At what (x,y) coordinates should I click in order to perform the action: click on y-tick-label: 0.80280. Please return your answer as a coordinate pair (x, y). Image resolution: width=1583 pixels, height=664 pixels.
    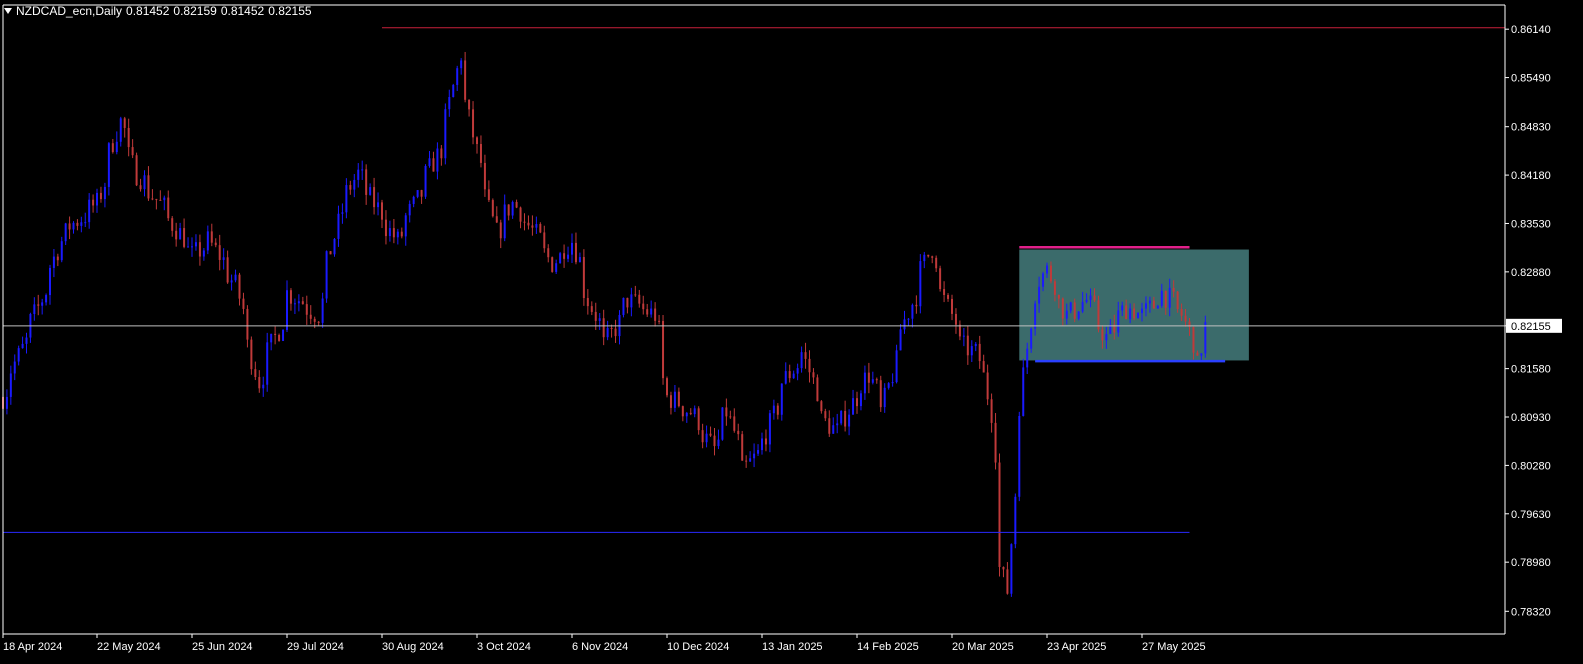
    Looking at the image, I should click on (1531, 466).